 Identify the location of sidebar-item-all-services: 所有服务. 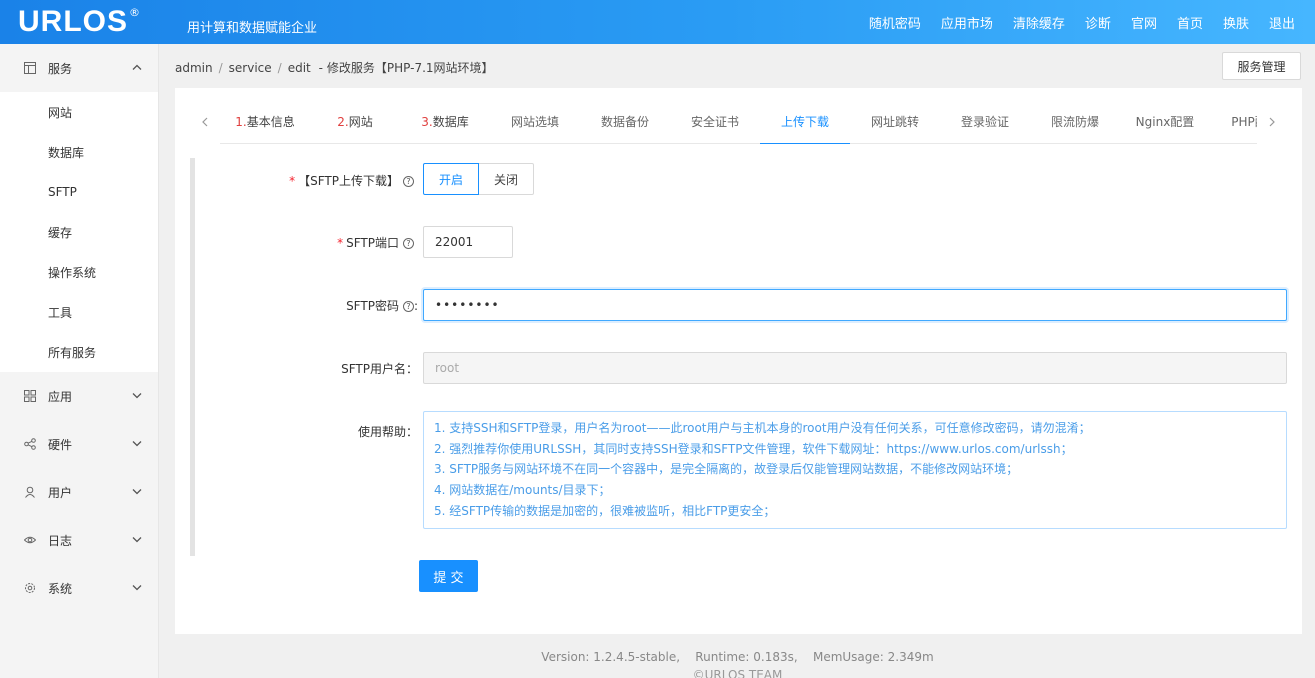
(79, 352).